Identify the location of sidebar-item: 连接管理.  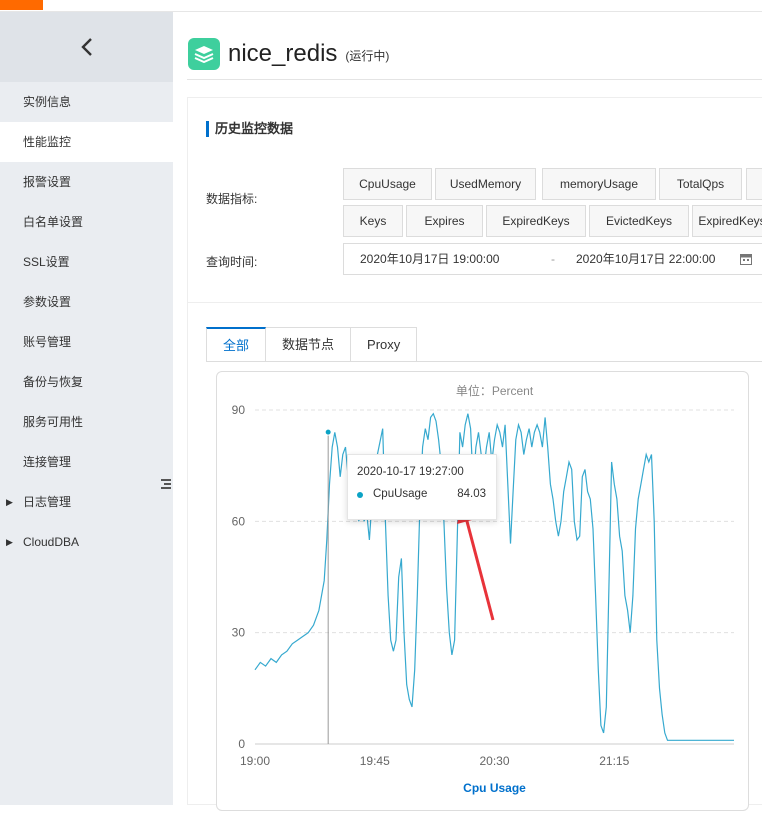
(86, 462).